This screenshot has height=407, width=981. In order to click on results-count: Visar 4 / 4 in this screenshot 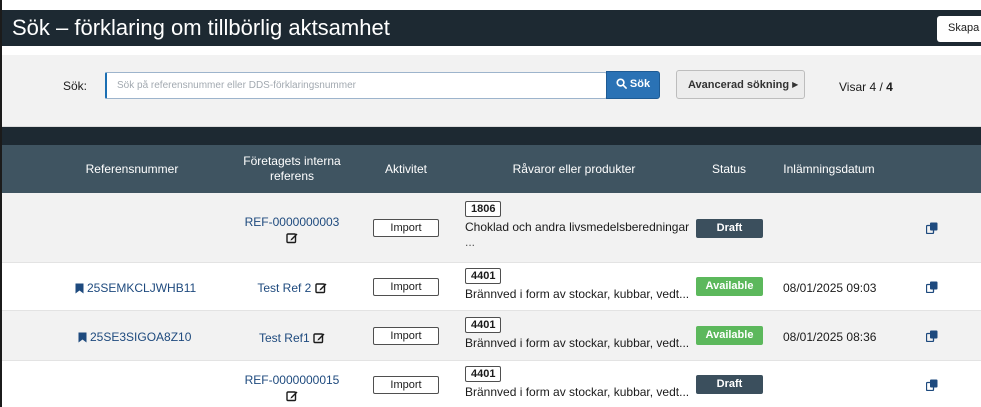, I will do `click(866, 87)`.